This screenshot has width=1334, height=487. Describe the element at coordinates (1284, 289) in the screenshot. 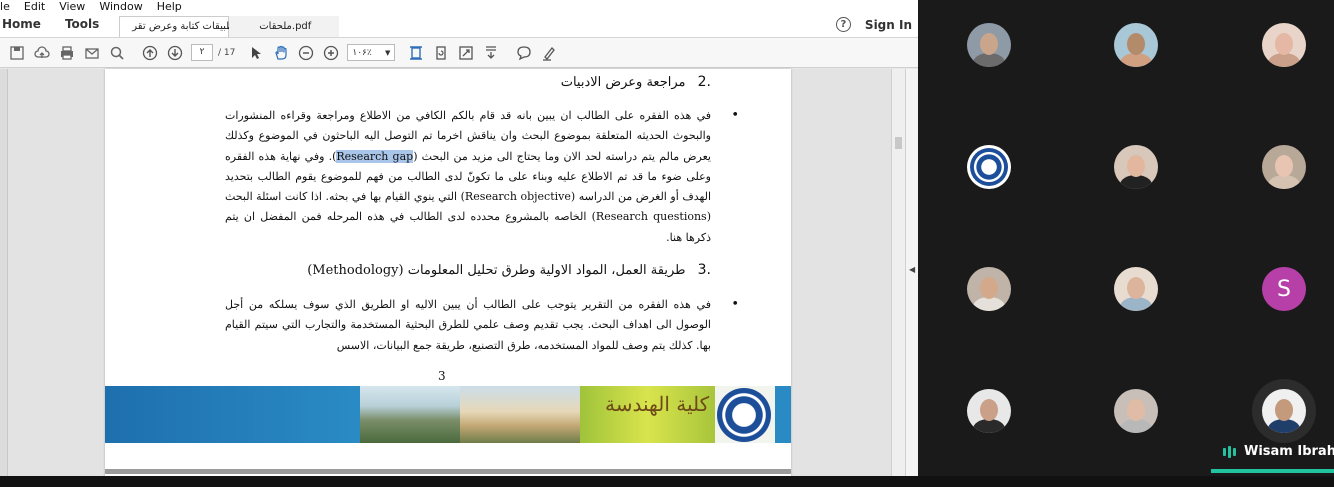

I see `participant-avatar: S` at that location.